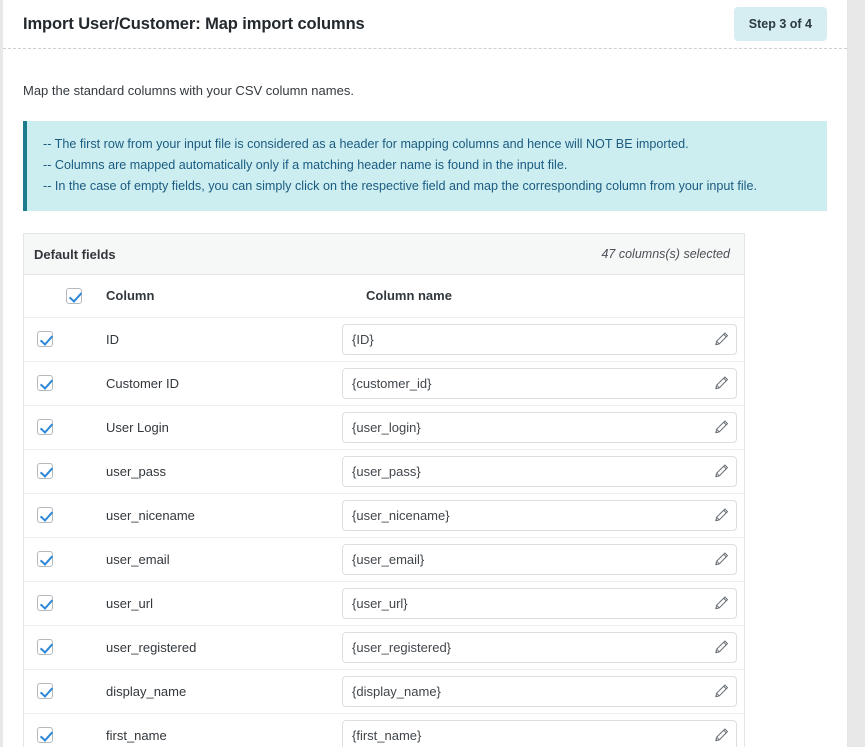 This screenshot has height=747, width=865. What do you see at coordinates (665, 254) in the screenshot?
I see `selected-count-label: 47 columns(s) selected` at bounding box center [665, 254].